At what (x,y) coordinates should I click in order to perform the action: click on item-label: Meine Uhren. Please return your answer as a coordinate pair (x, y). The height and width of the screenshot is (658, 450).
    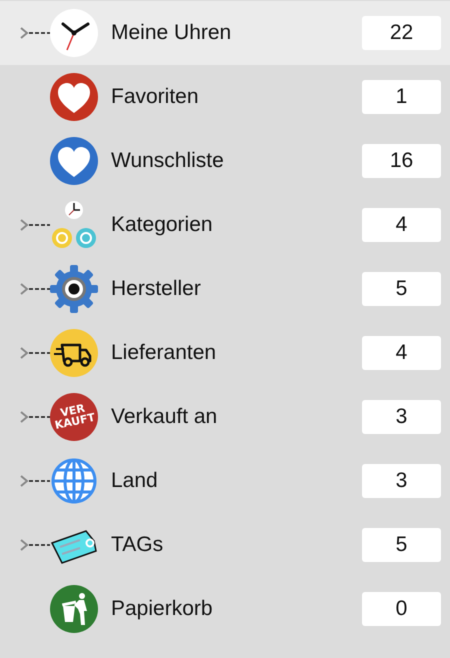
    Looking at the image, I should click on (171, 33).